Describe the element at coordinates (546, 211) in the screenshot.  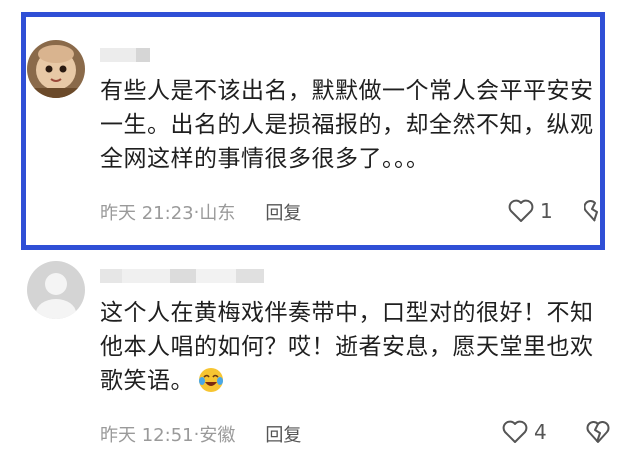
I see `like-count: 1` at that location.